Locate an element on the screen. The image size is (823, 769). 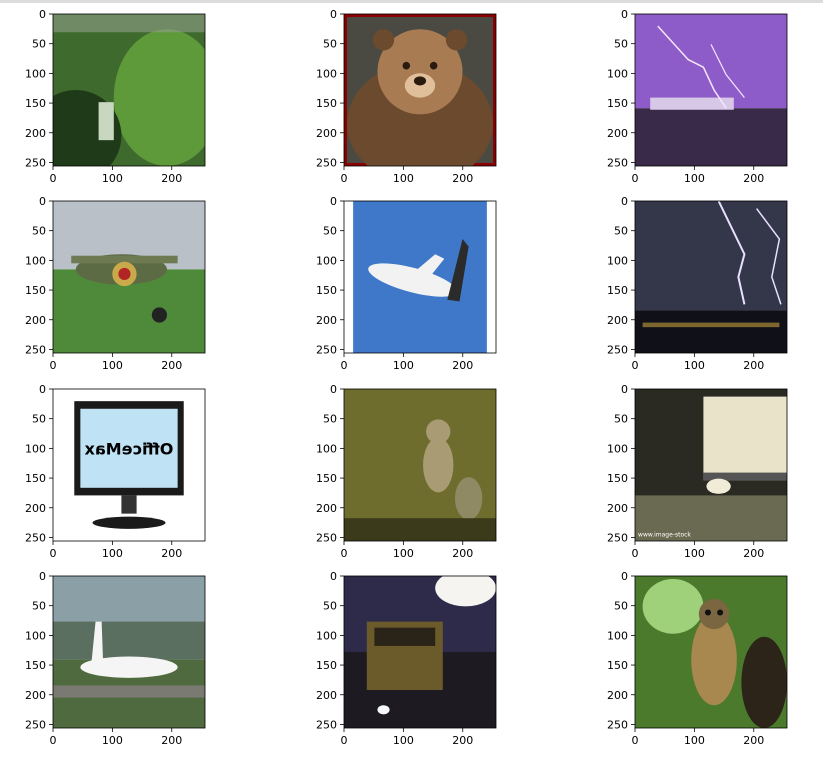
image-brown-bear-portrait is located at coordinates (420, 90).